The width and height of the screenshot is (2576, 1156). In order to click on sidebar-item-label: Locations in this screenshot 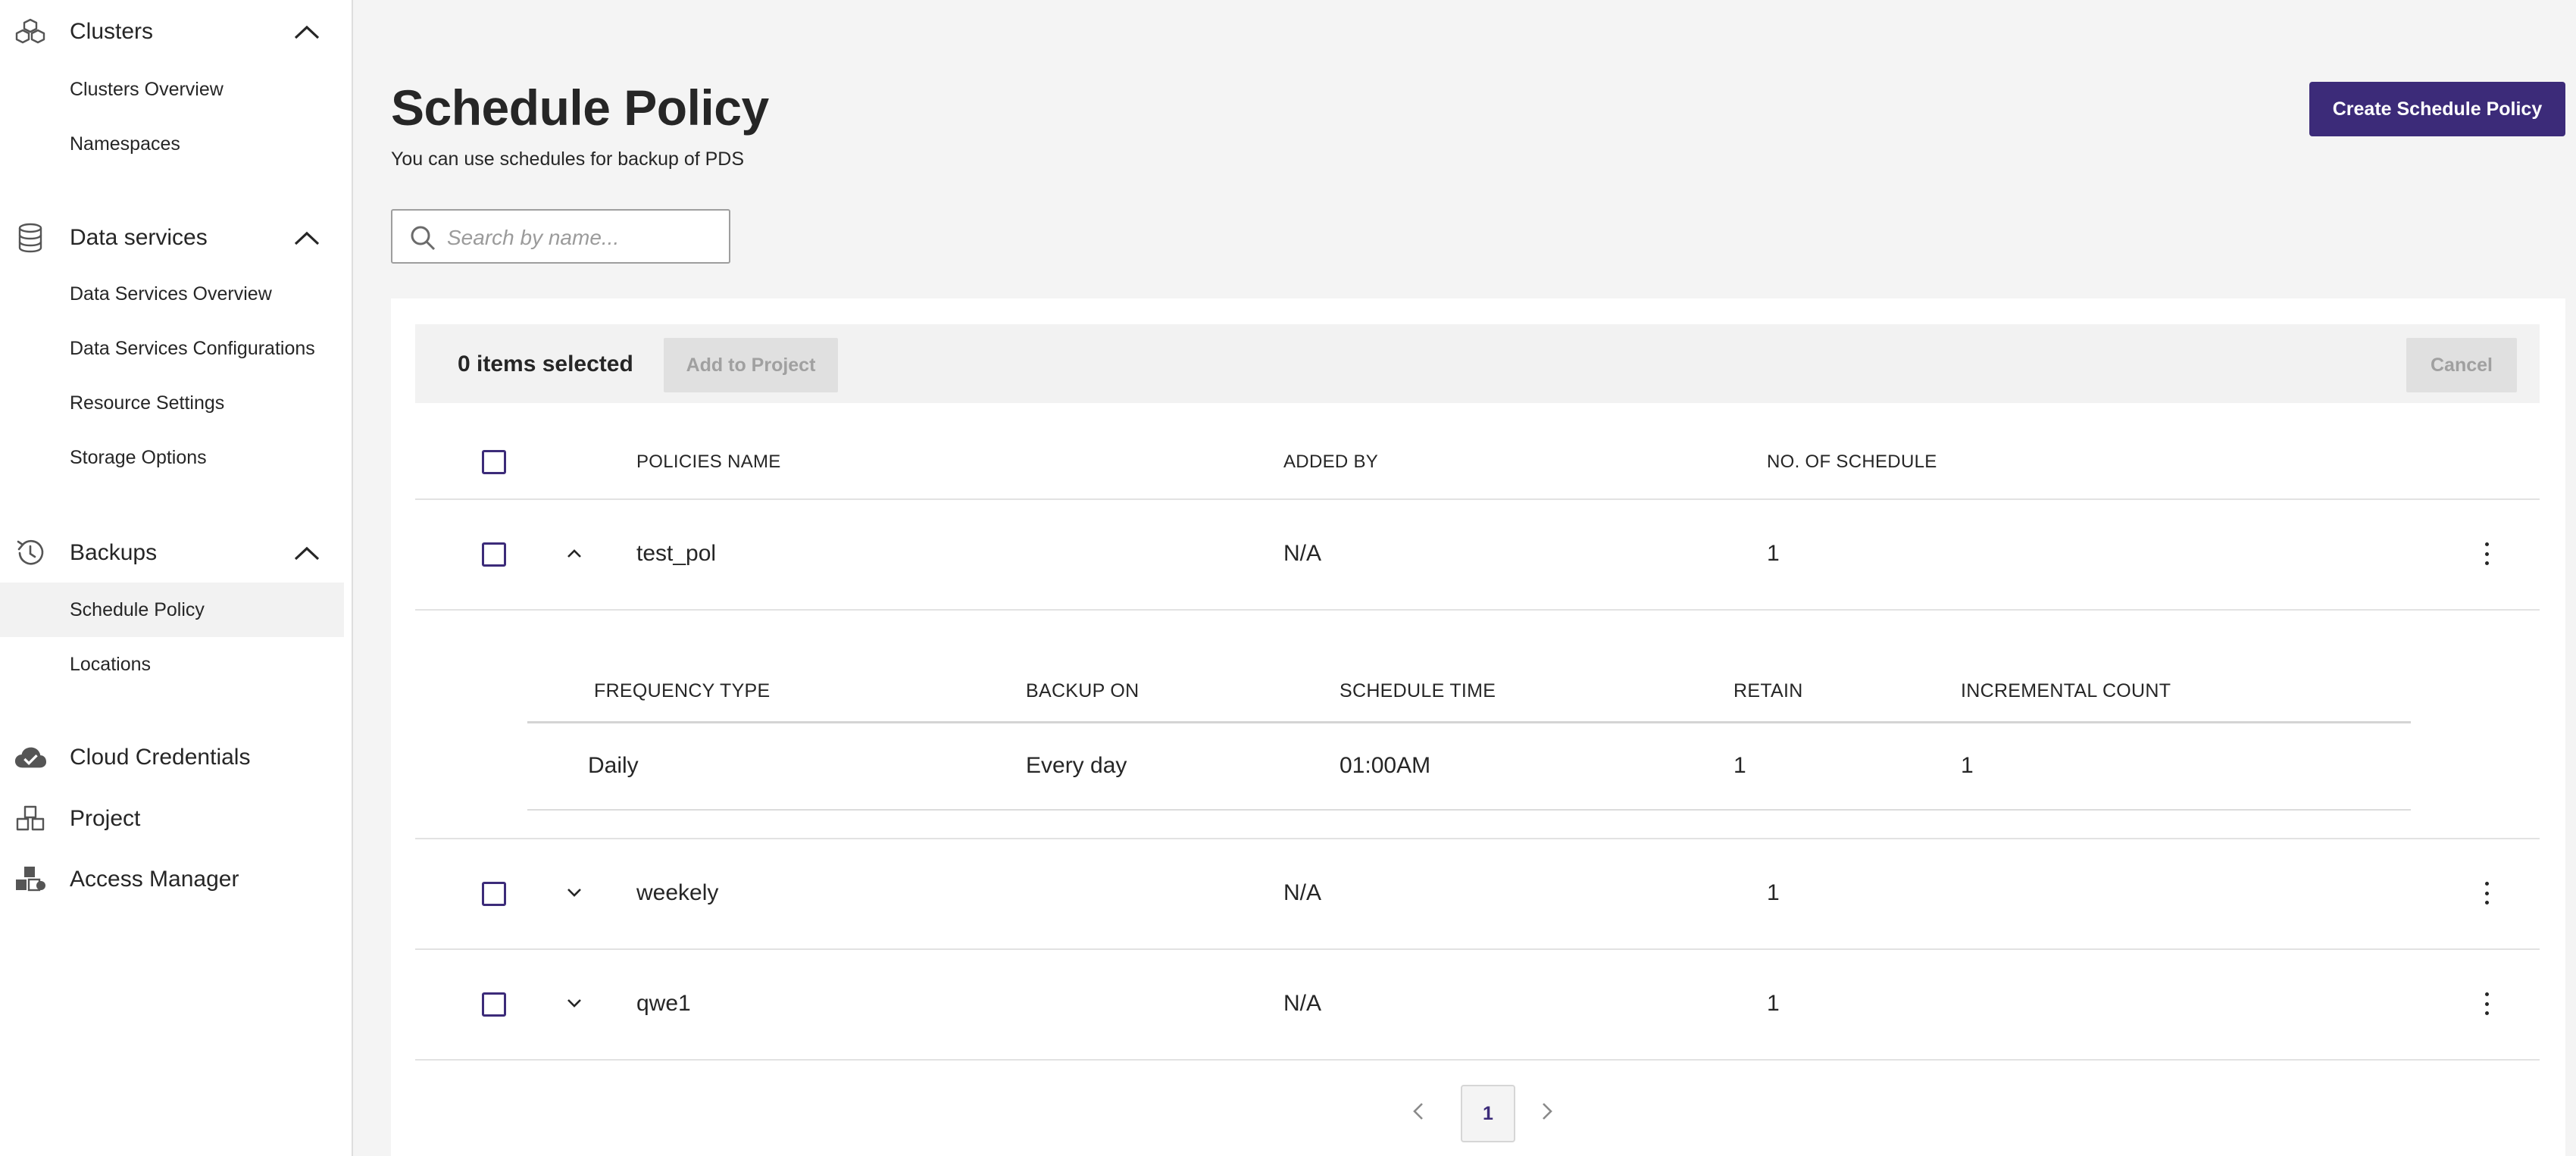, I will do `click(111, 664)`.